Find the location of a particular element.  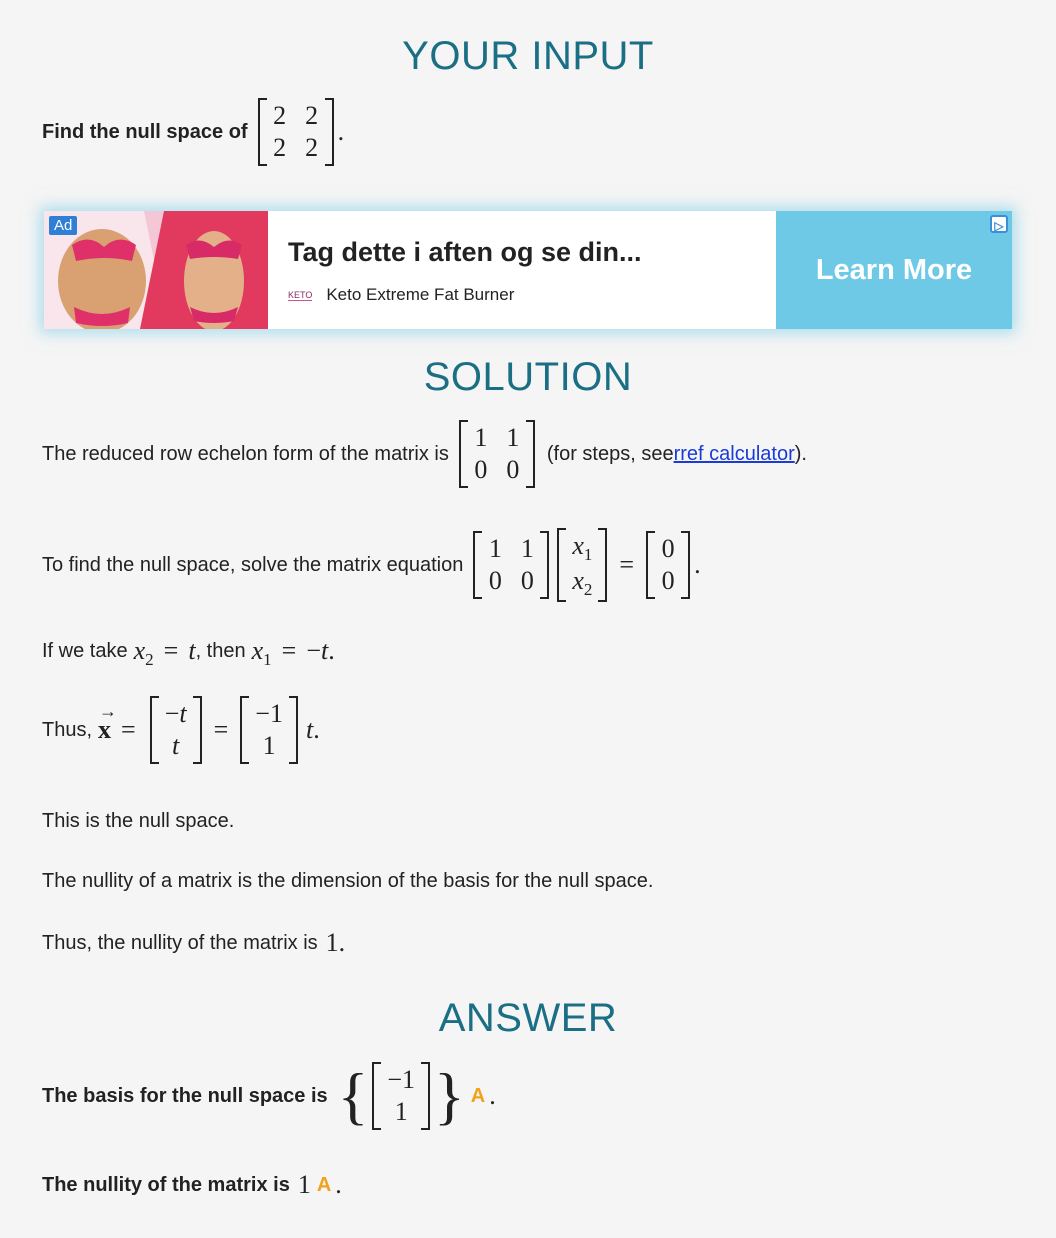

answer-basis-text: The basis for the null space is is located at coordinates (185, 1095).